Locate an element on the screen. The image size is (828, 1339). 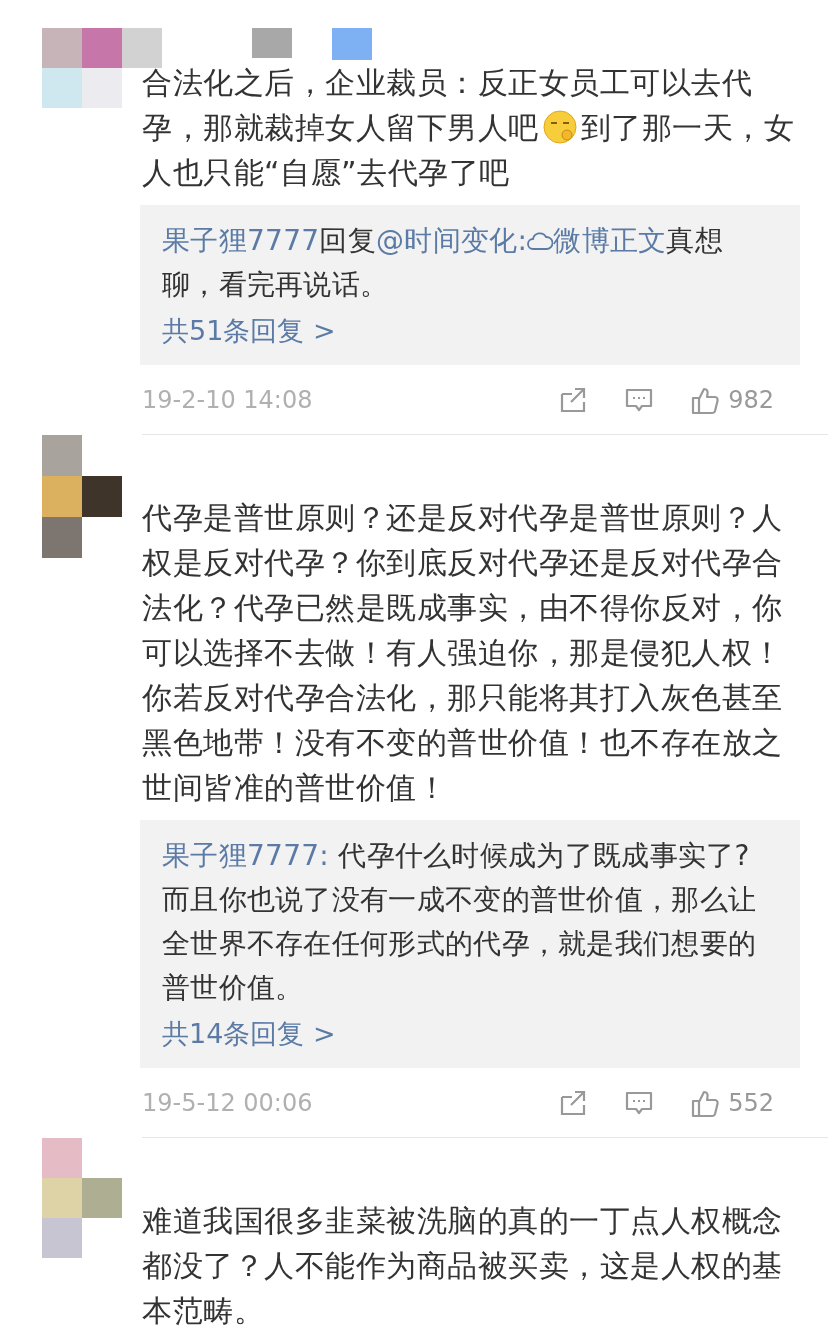
reply-text: 果子狸7777: 代孕什么时候成为了既成事实了?而且你也说了没有一成不变的普世价值，那么让全世界不存在任何形式的代孕，就是我们想要的普世价值。 is located at coordinates (460, 922).